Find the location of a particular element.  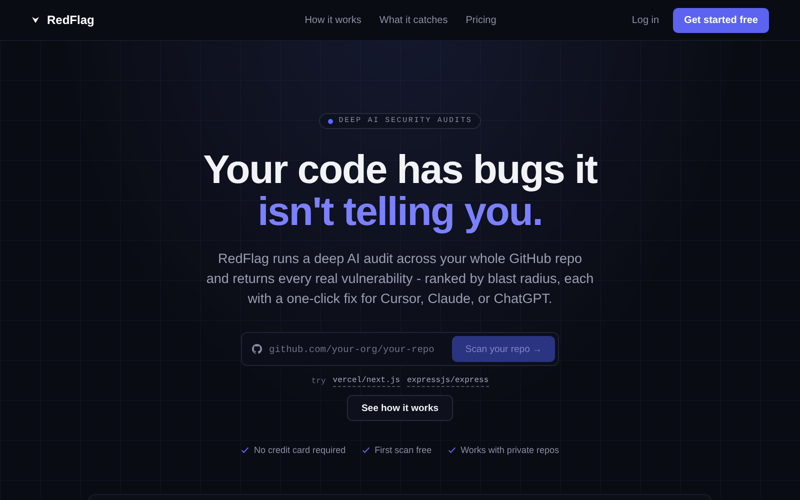

github-icon is located at coordinates (257, 349).